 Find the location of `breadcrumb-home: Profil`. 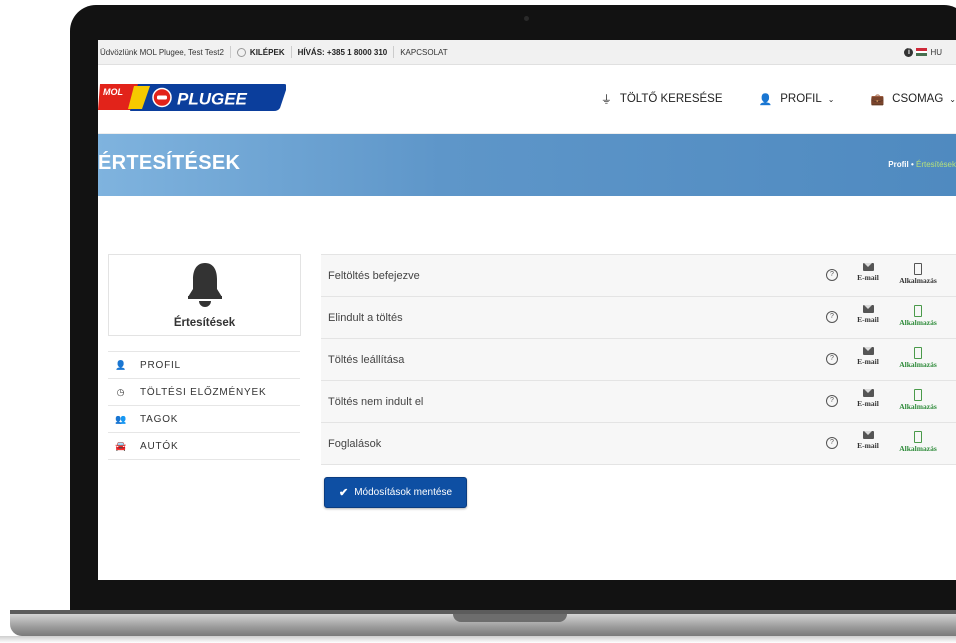

breadcrumb-home: Profil is located at coordinates (898, 164).